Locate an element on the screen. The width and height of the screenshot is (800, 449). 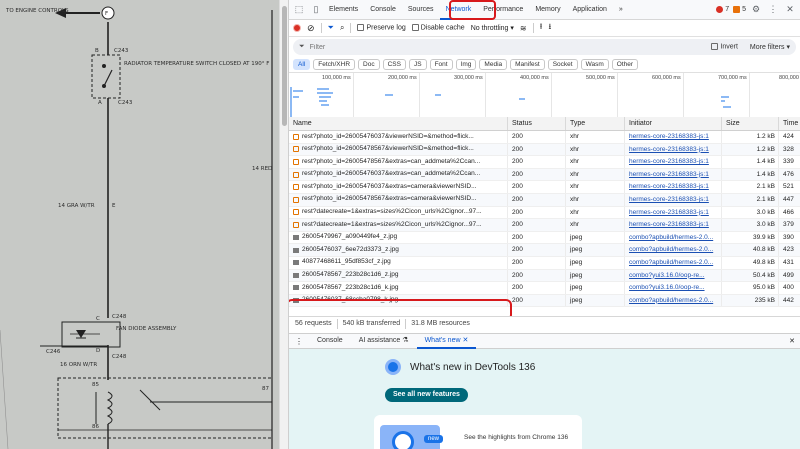
type-filter-manifest: Manifest is located at coordinates (527, 64).